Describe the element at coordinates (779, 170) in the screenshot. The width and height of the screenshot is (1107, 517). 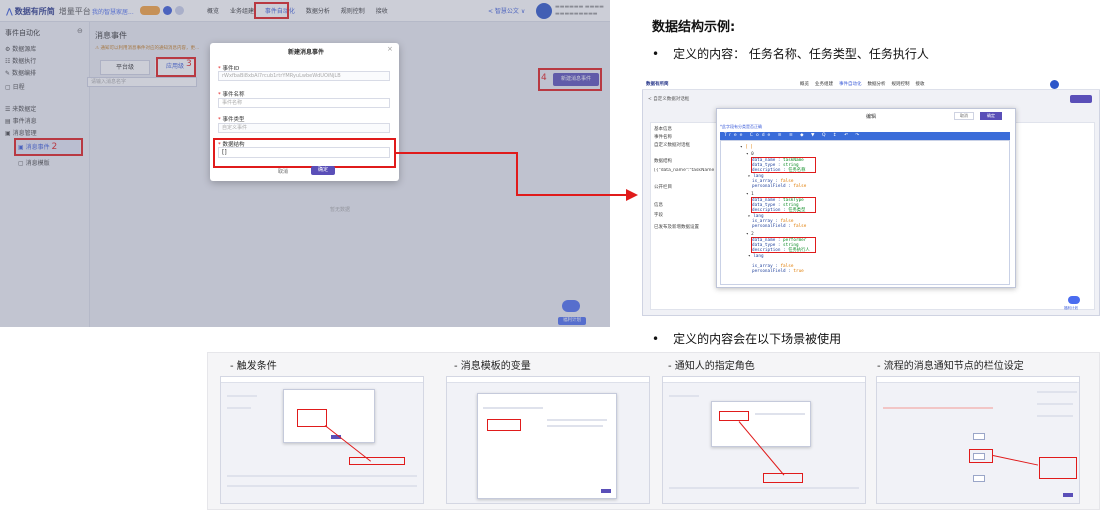
I see `code-line: description : 任务名称` at that location.